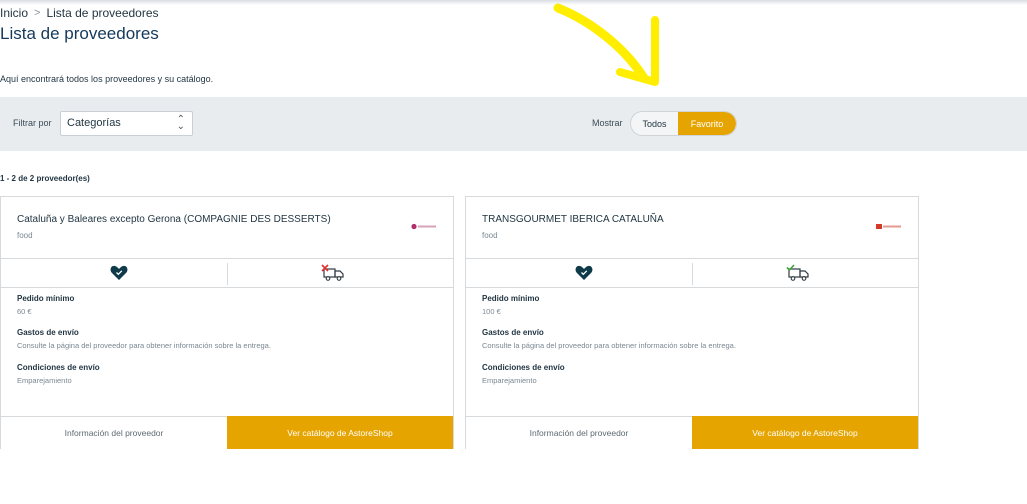 Image resolution: width=1027 pixels, height=504 pixels. Describe the element at coordinates (14, 13) in the screenshot. I see `breadcrumb-home-link: Inicio` at that location.